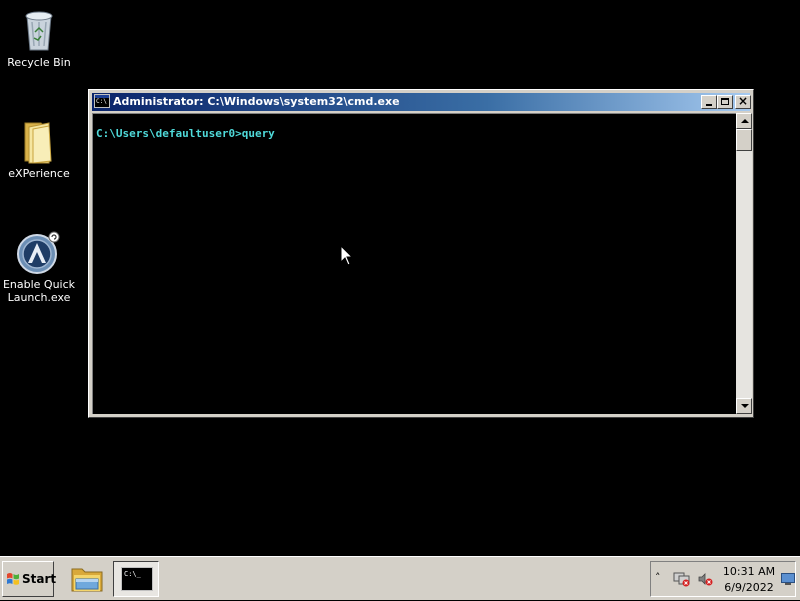 This screenshot has height=601, width=800. I want to click on close-icon: ×, so click(743, 101).